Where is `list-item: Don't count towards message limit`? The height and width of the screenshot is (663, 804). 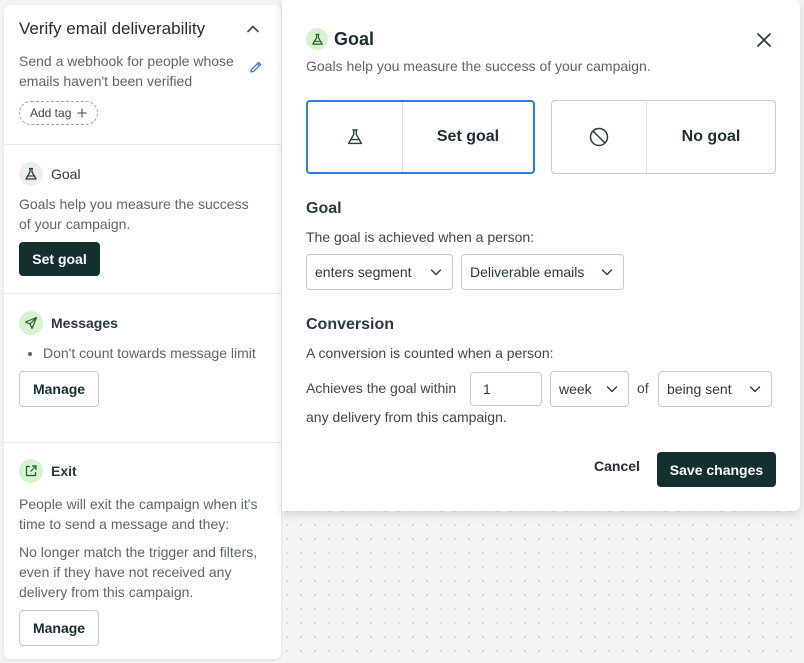
list-item: Don't count towards message limit is located at coordinates (154, 353).